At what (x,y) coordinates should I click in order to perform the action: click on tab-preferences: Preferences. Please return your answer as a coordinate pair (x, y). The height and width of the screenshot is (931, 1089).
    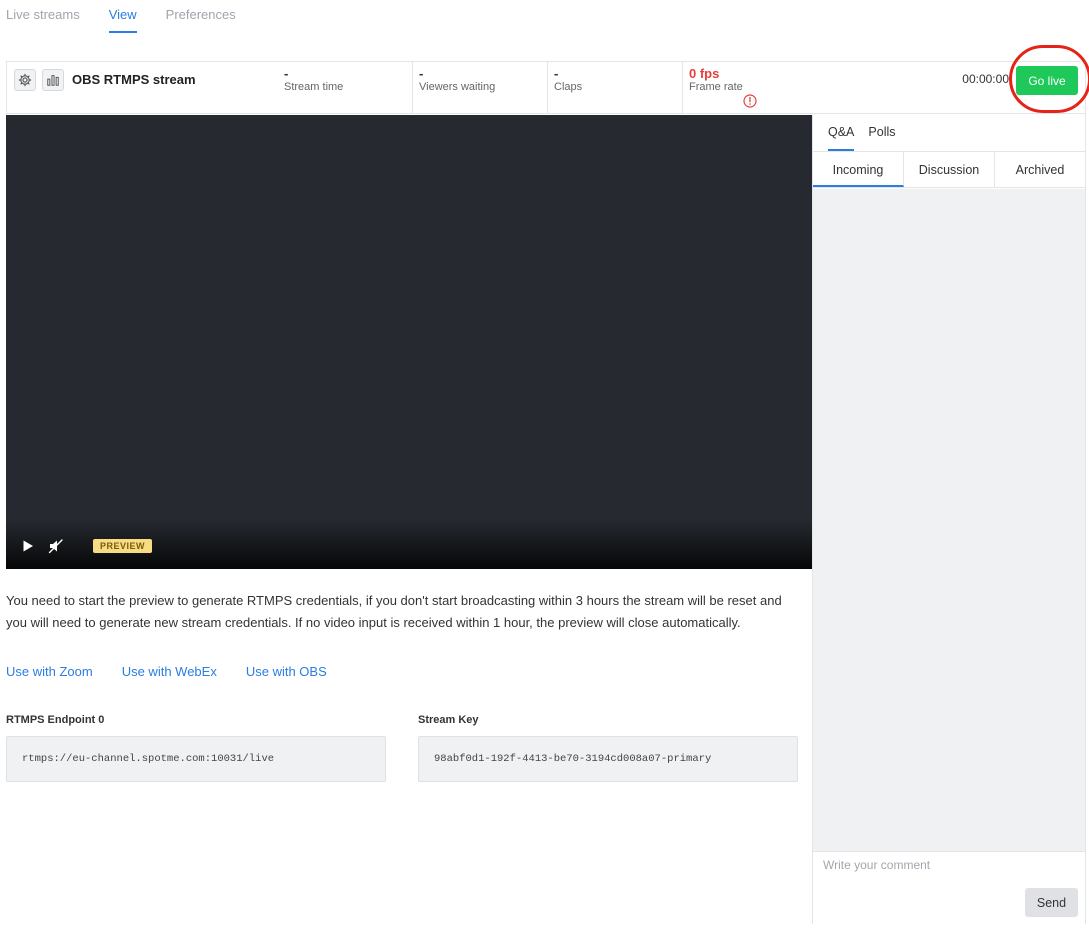
    Looking at the image, I should click on (201, 16).